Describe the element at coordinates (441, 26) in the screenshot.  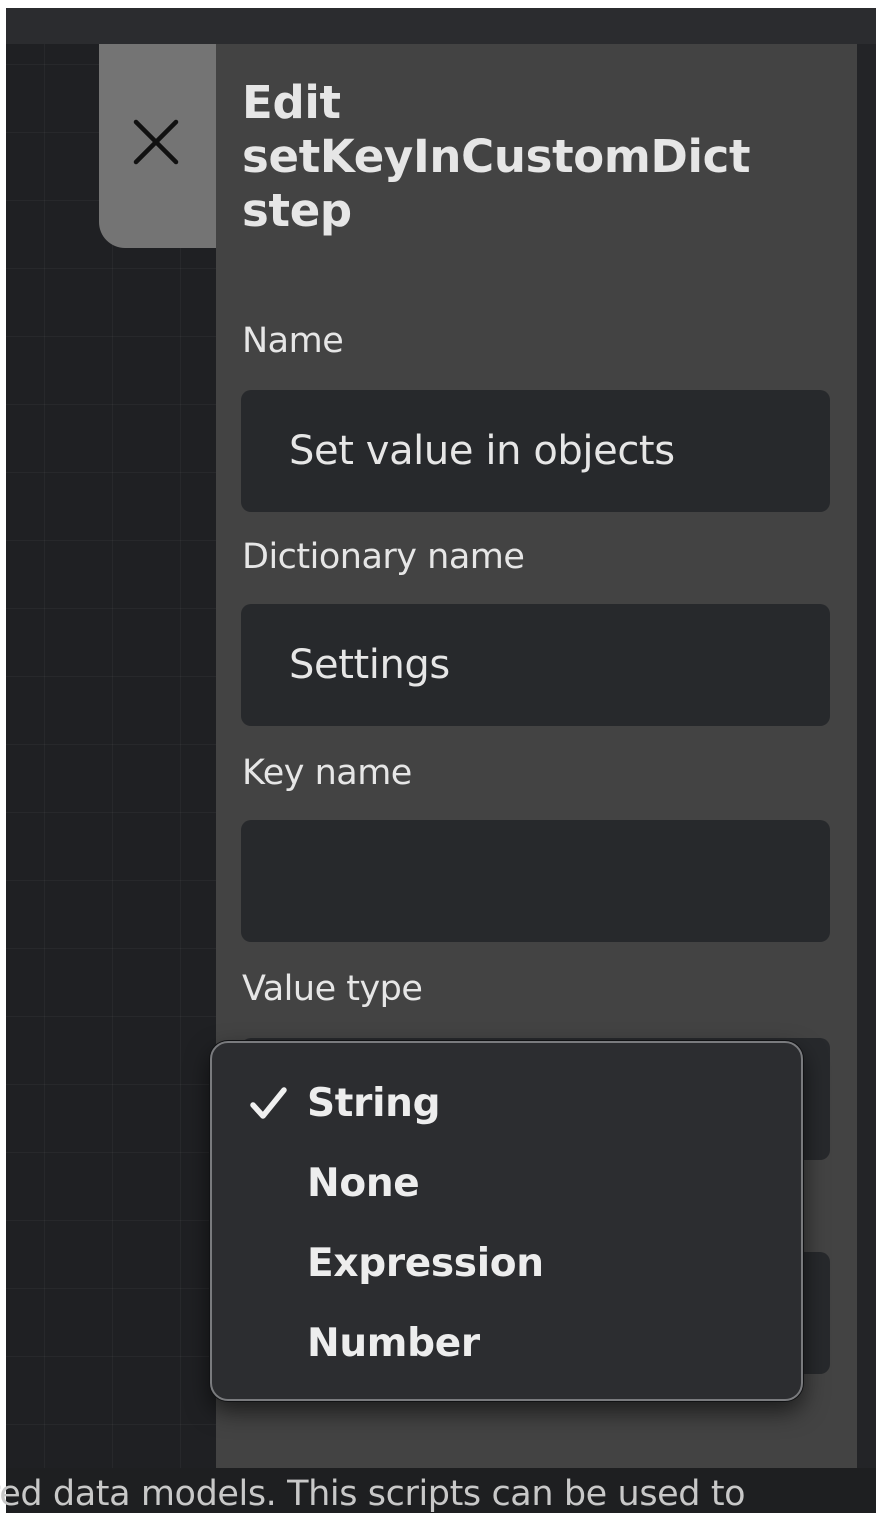
I see `app-topbar` at that location.